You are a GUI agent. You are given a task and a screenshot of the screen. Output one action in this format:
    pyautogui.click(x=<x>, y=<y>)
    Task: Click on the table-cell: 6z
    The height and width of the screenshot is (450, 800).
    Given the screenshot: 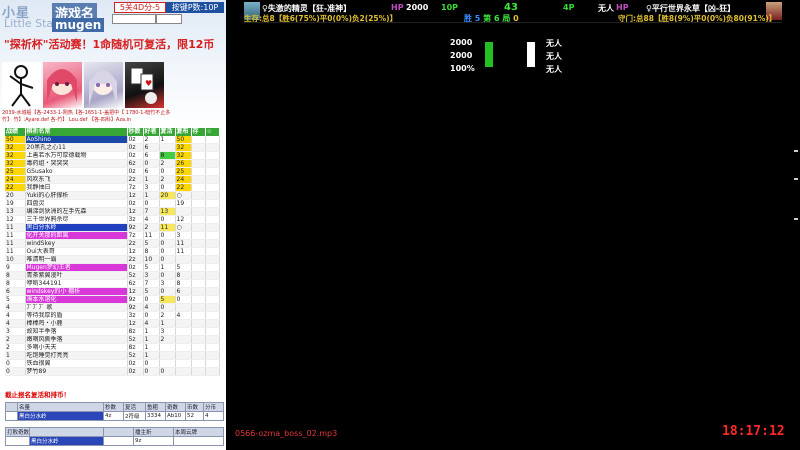 What is the action you would take?
    pyautogui.click(x=135, y=284)
    